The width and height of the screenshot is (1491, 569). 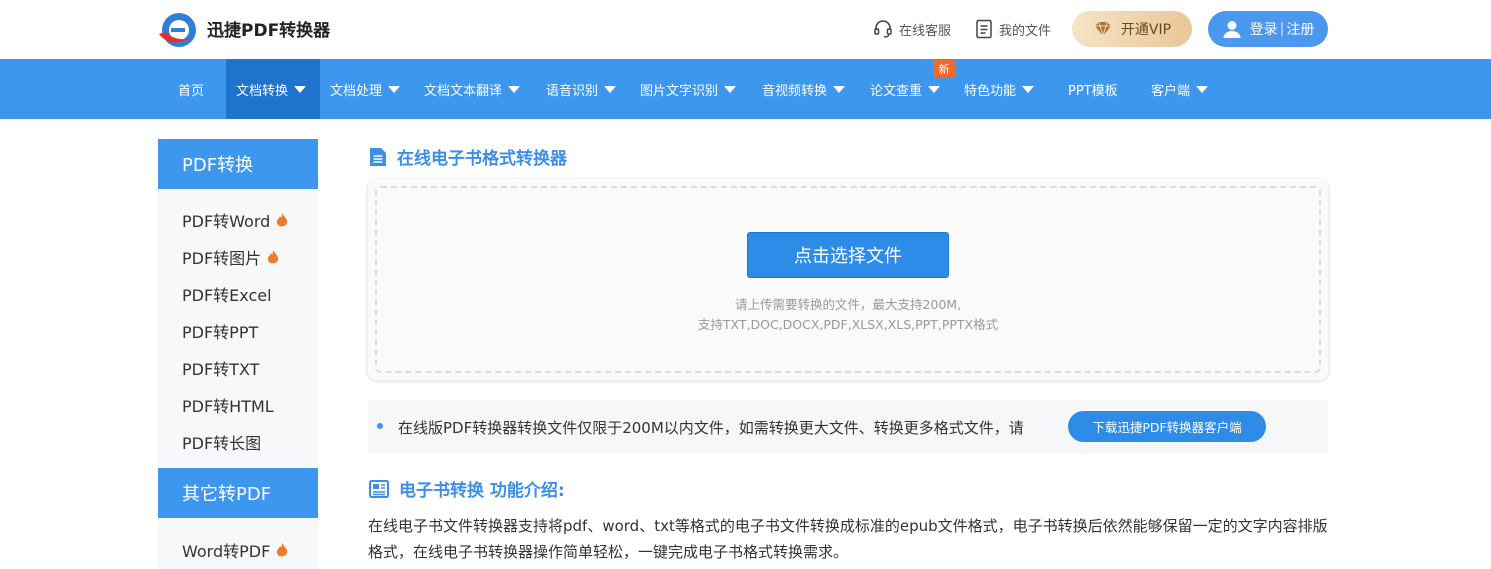 What do you see at coordinates (1146, 30) in the screenshot?
I see `vip-label: 开通VIP` at bounding box center [1146, 30].